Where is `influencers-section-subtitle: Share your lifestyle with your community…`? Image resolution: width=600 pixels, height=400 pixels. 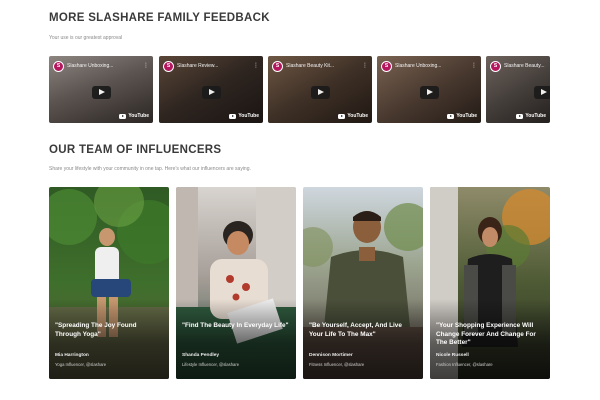 influencers-section-subtitle: Share your lifestyle with your community… is located at coordinates (150, 169).